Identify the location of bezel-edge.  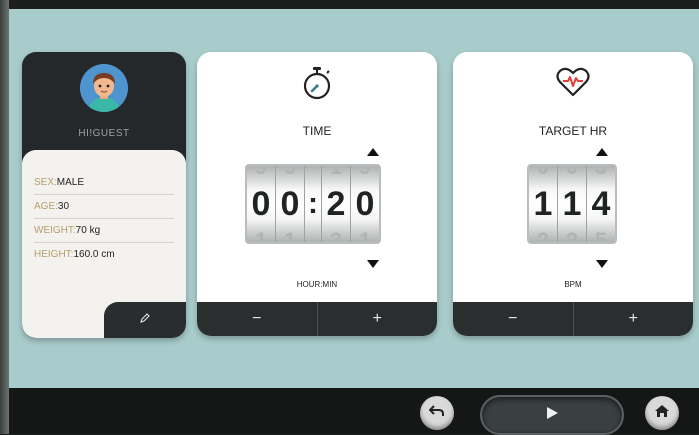
(4, 217).